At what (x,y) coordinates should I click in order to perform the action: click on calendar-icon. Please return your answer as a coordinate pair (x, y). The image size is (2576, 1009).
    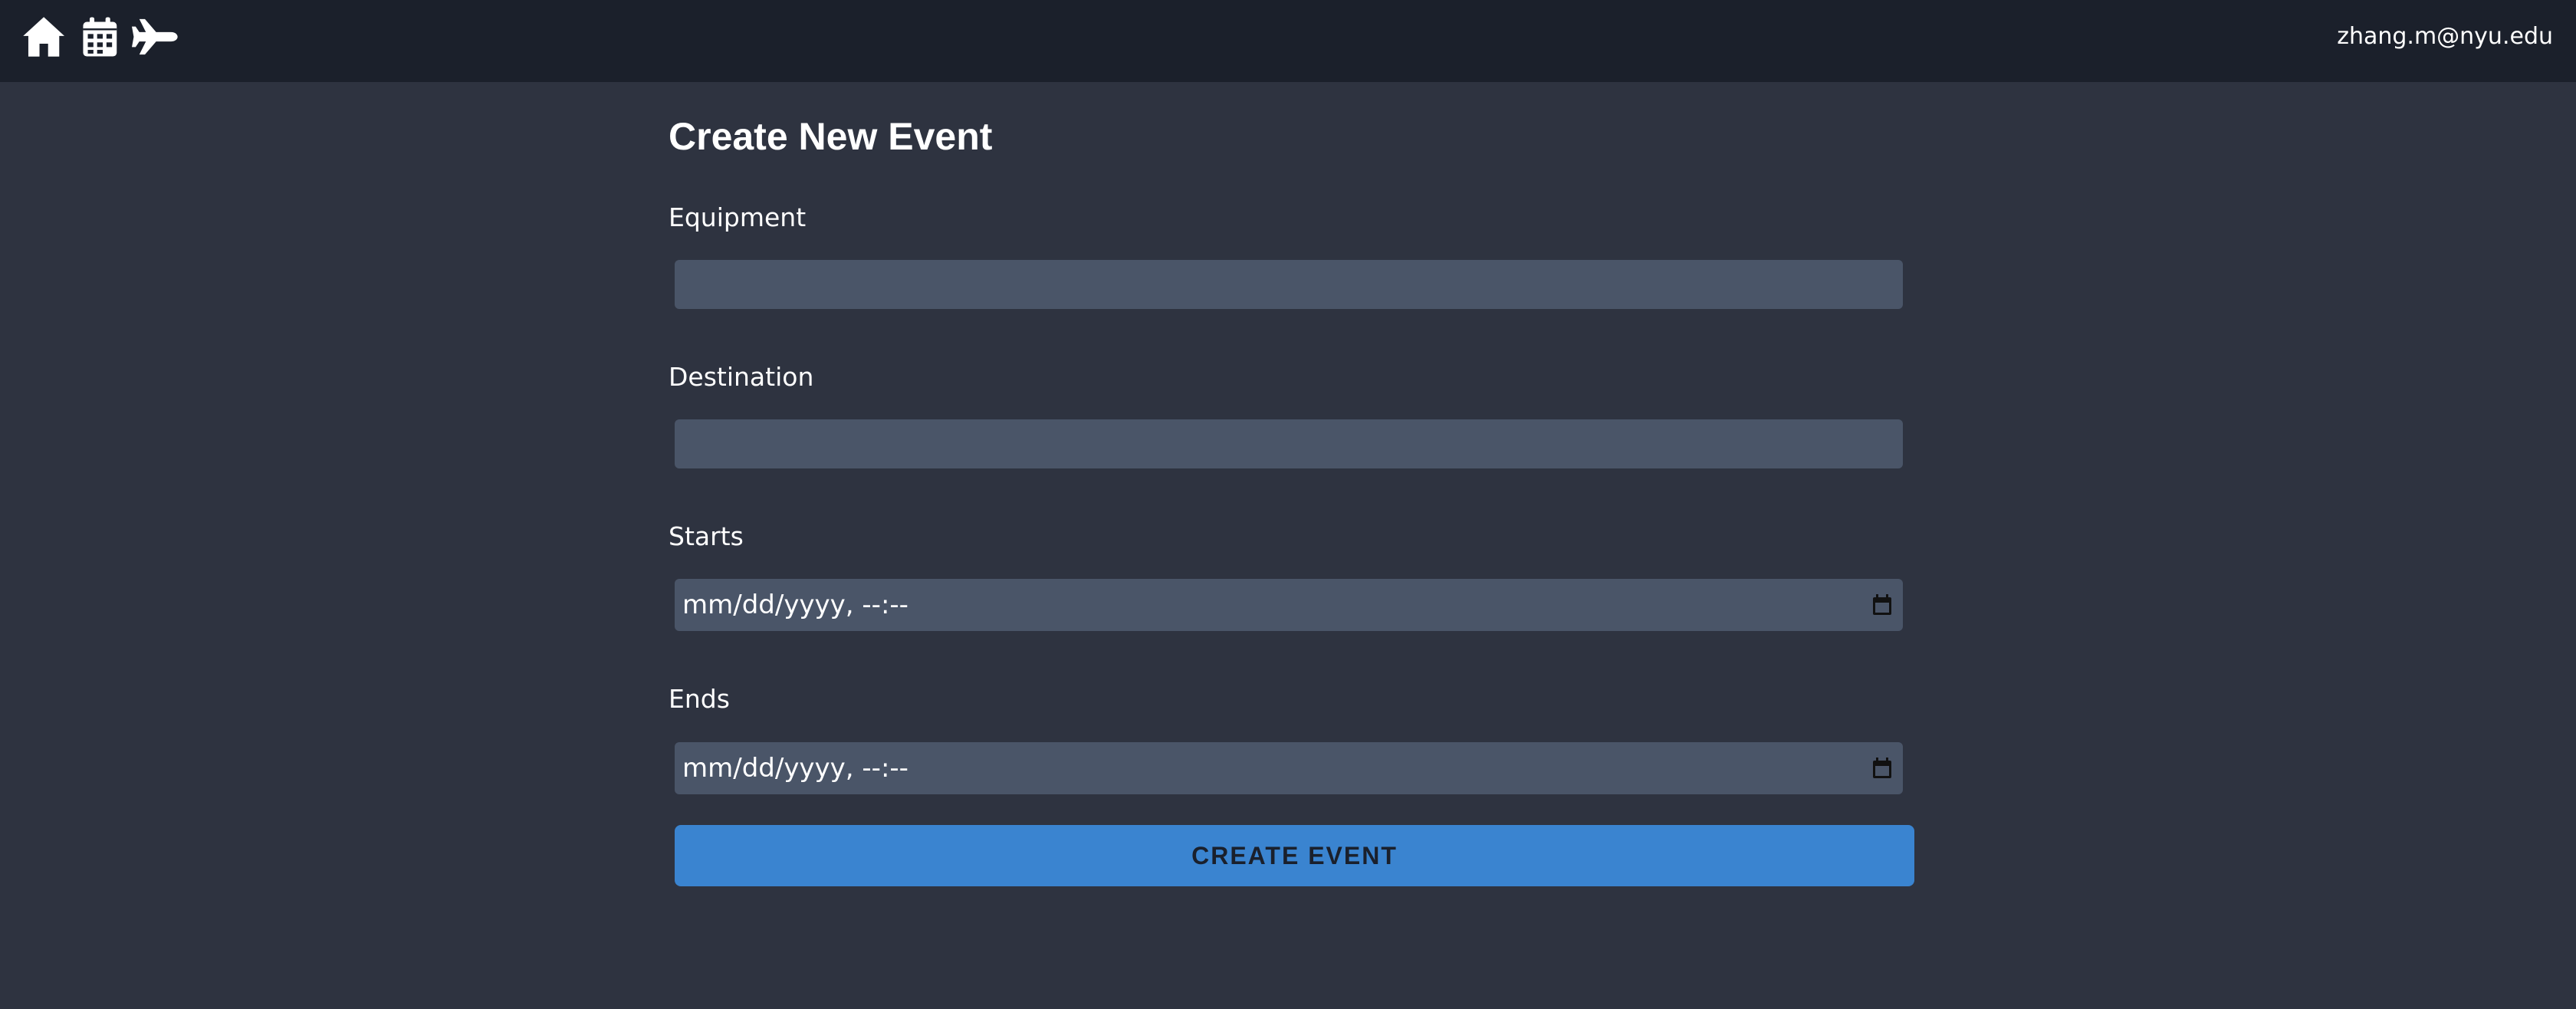
    Looking at the image, I should click on (99, 37).